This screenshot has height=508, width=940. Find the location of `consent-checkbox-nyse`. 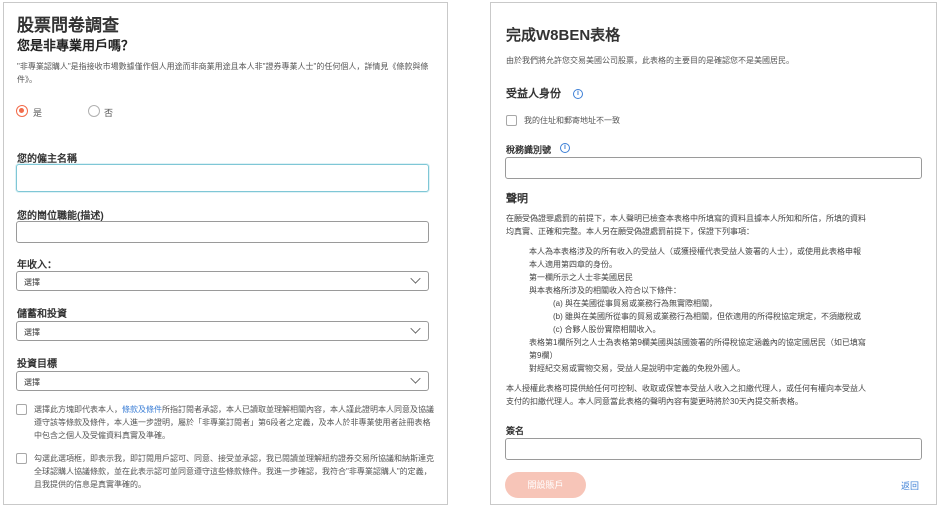

consent-checkbox-nyse is located at coordinates (21, 458).